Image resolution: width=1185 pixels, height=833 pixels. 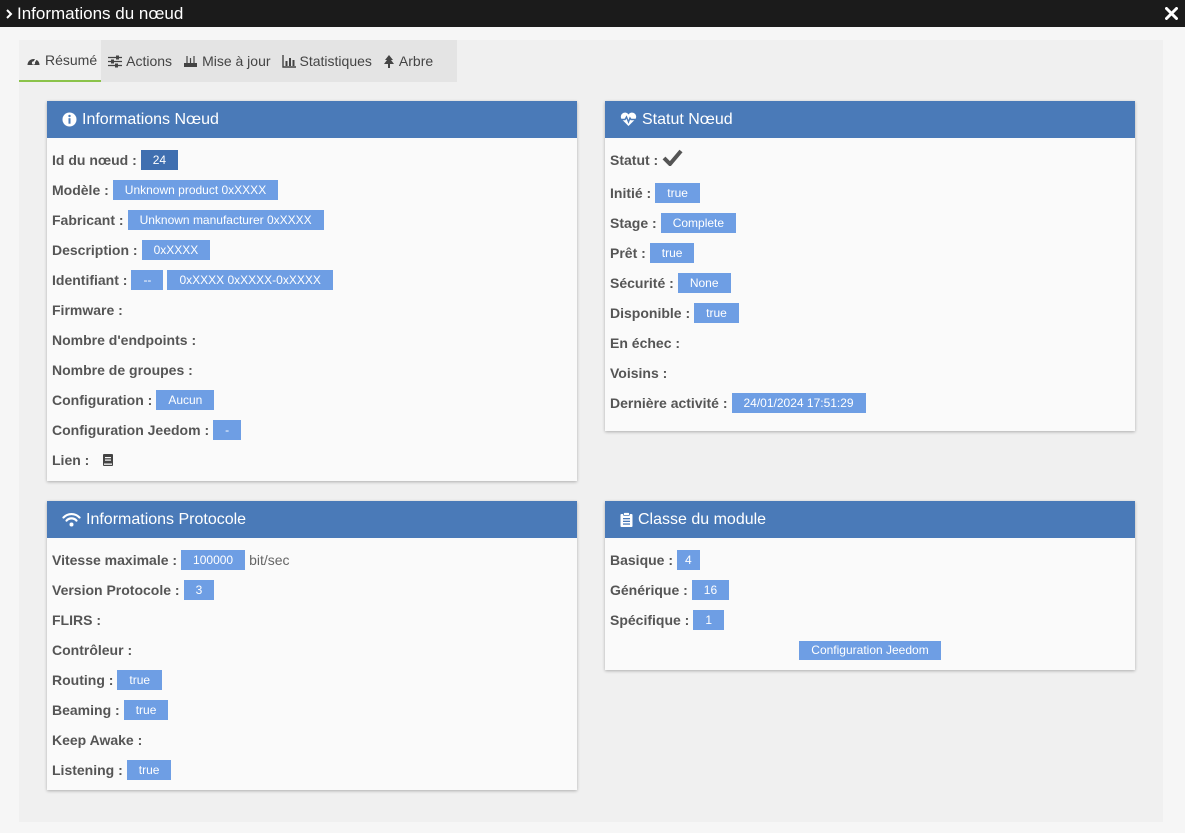 What do you see at coordinates (69, 119) in the screenshot?
I see `info-circle-icon` at bounding box center [69, 119].